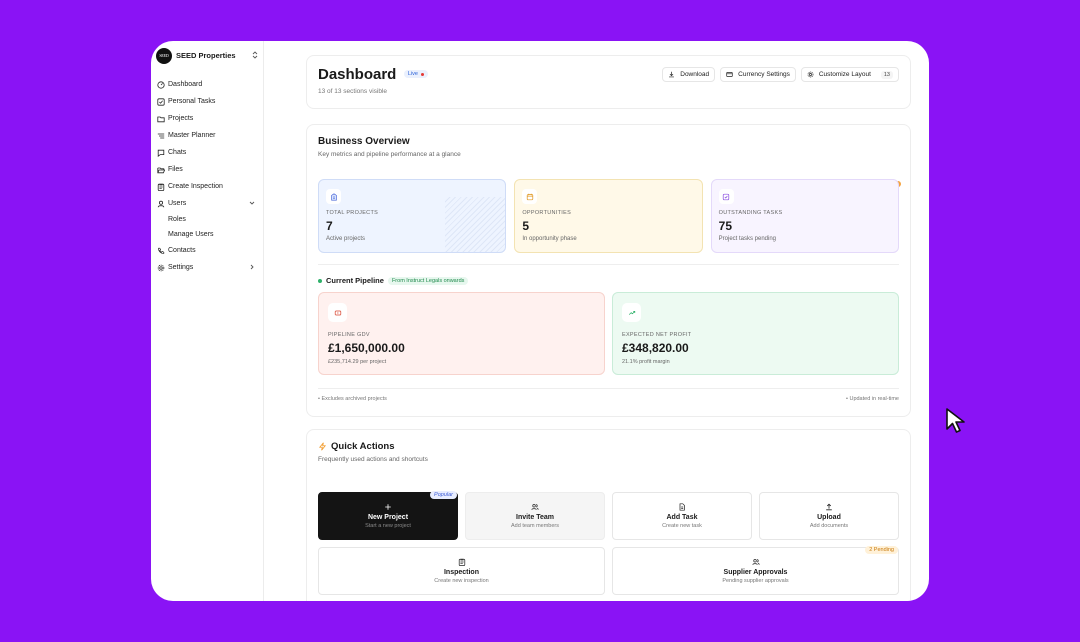 Image resolution: width=1080 pixels, height=642 pixels. Describe the element at coordinates (252, 204) in the screenshot. I see `chevron-down-icon` at that location.